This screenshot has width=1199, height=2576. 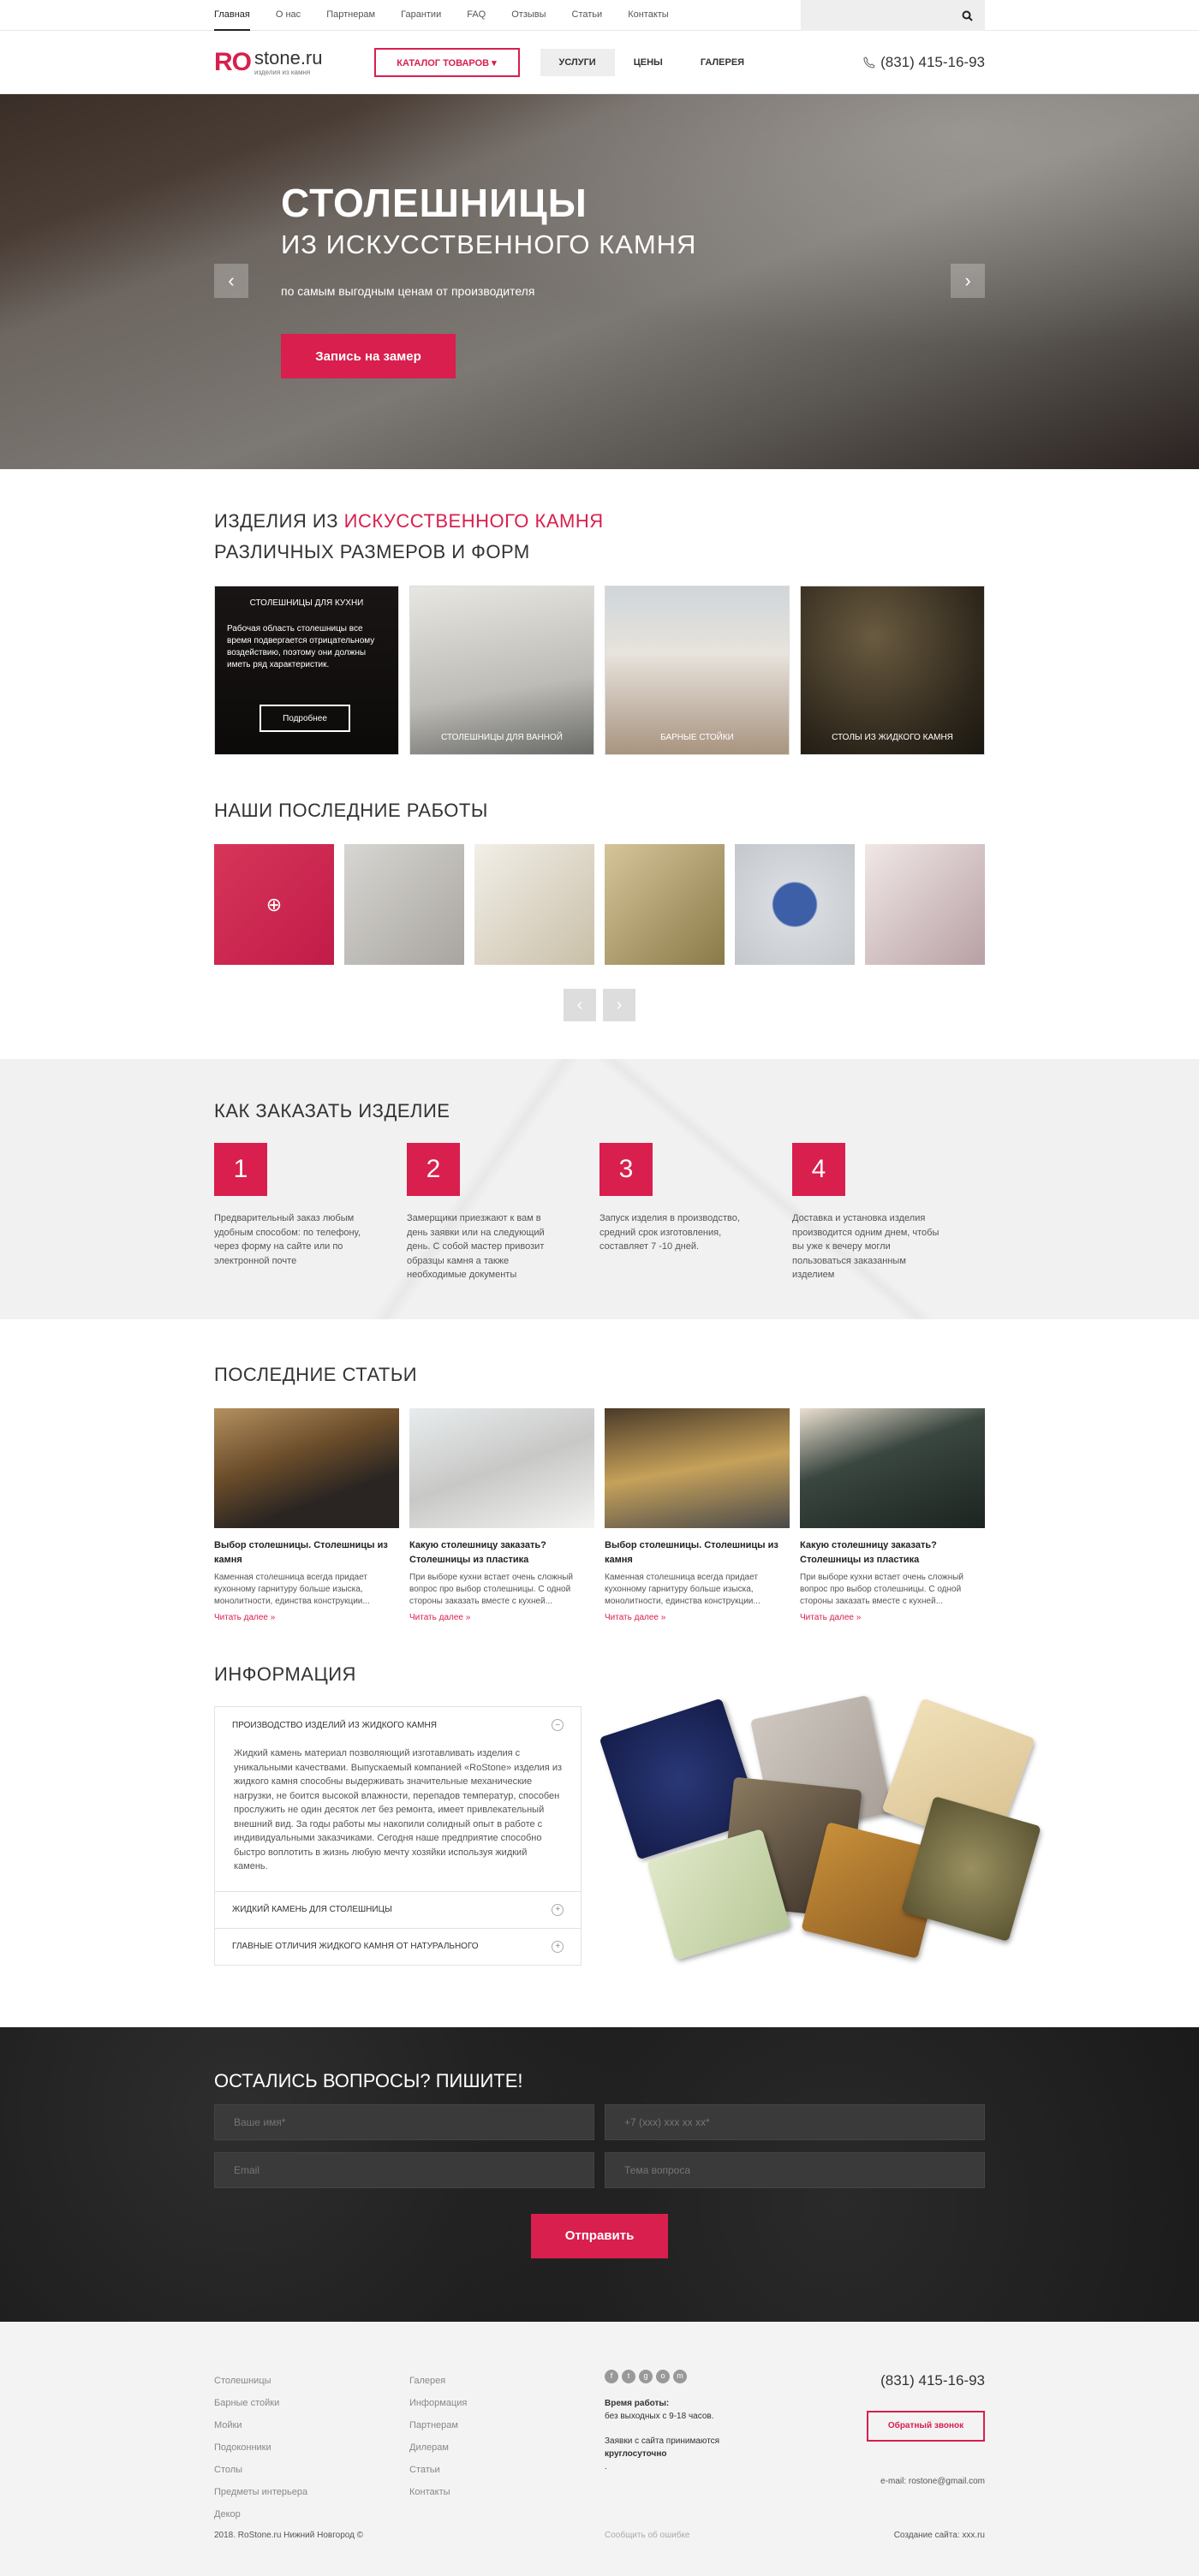 What do you see at coordinates (663, 2376) in the screenshot?
I see `odnoklassniki-icon: o` at bounding box center [663, 2376].